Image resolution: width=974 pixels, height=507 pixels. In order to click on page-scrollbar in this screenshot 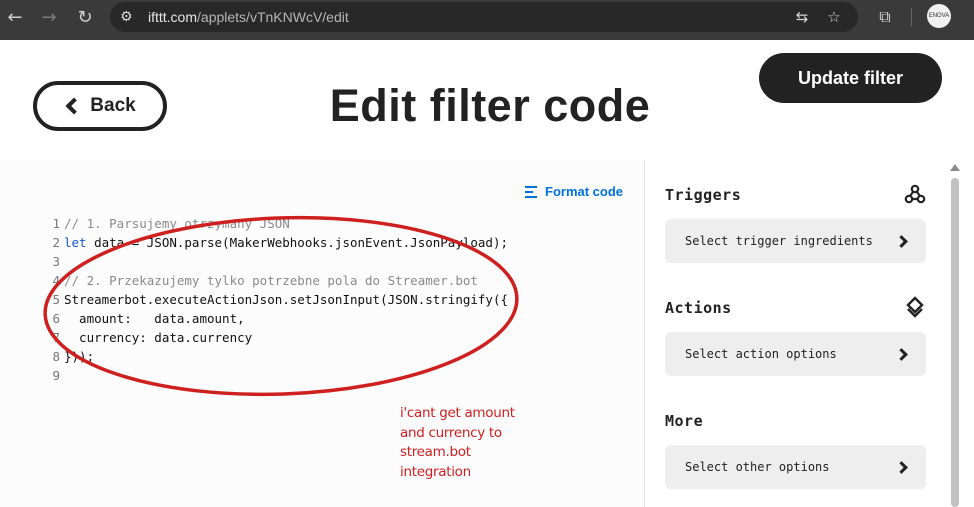, I will do `click(955, 333)`.